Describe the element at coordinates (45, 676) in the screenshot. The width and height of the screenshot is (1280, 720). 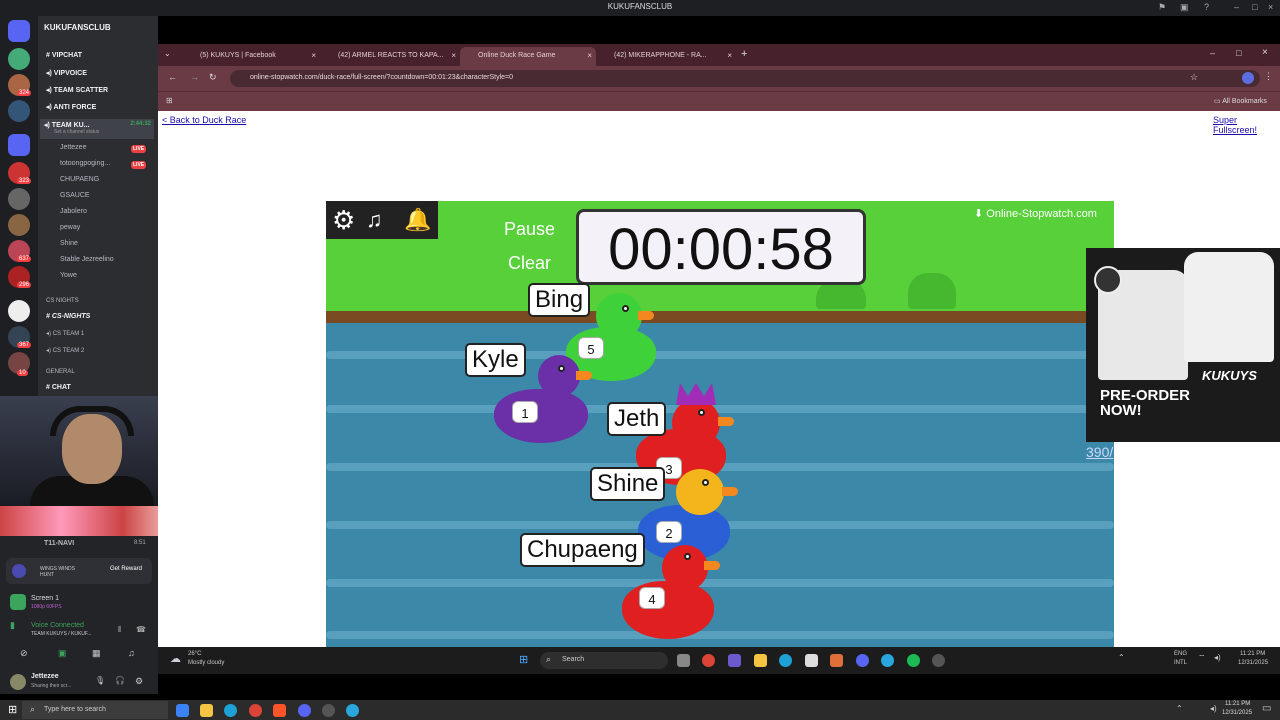
I see `username: Jettezee` at that location.